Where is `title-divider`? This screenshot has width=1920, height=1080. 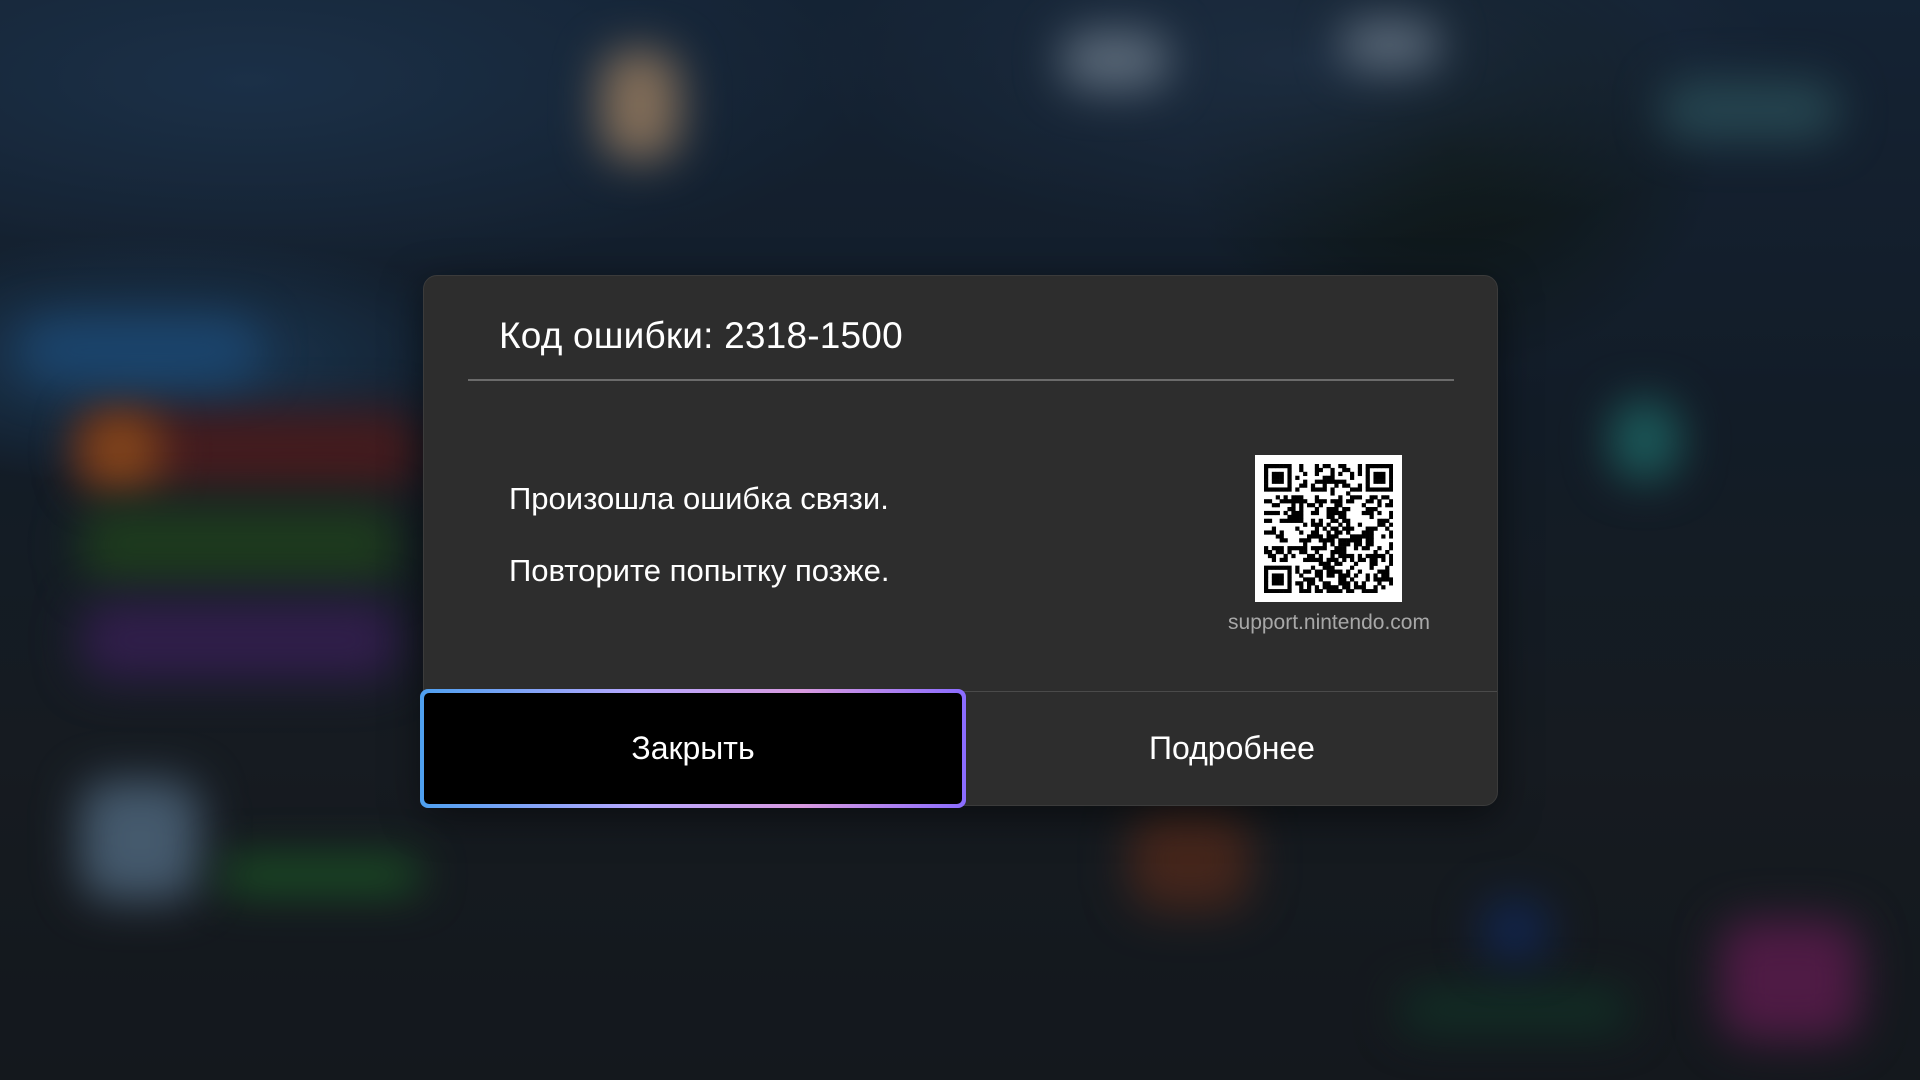
title-divider is located at coordinates (961, 380).